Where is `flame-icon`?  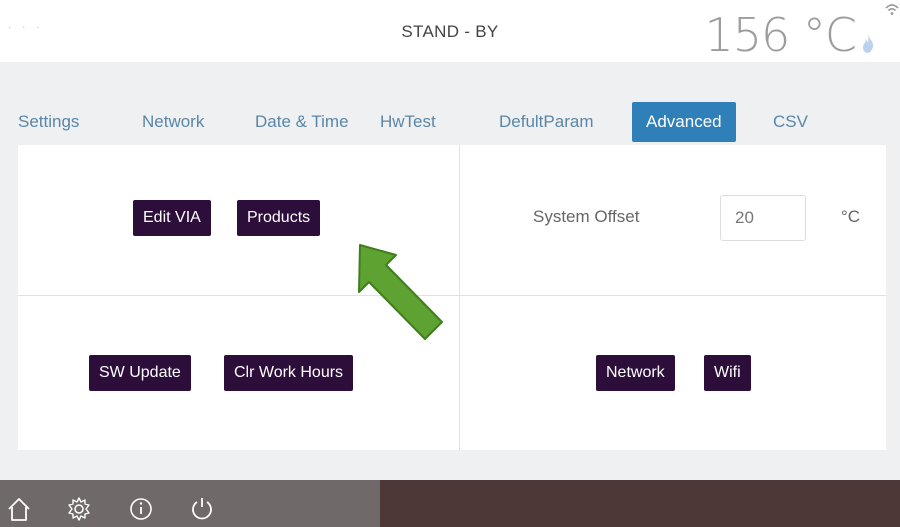
flame-icon is located at coordinates (868, 44).